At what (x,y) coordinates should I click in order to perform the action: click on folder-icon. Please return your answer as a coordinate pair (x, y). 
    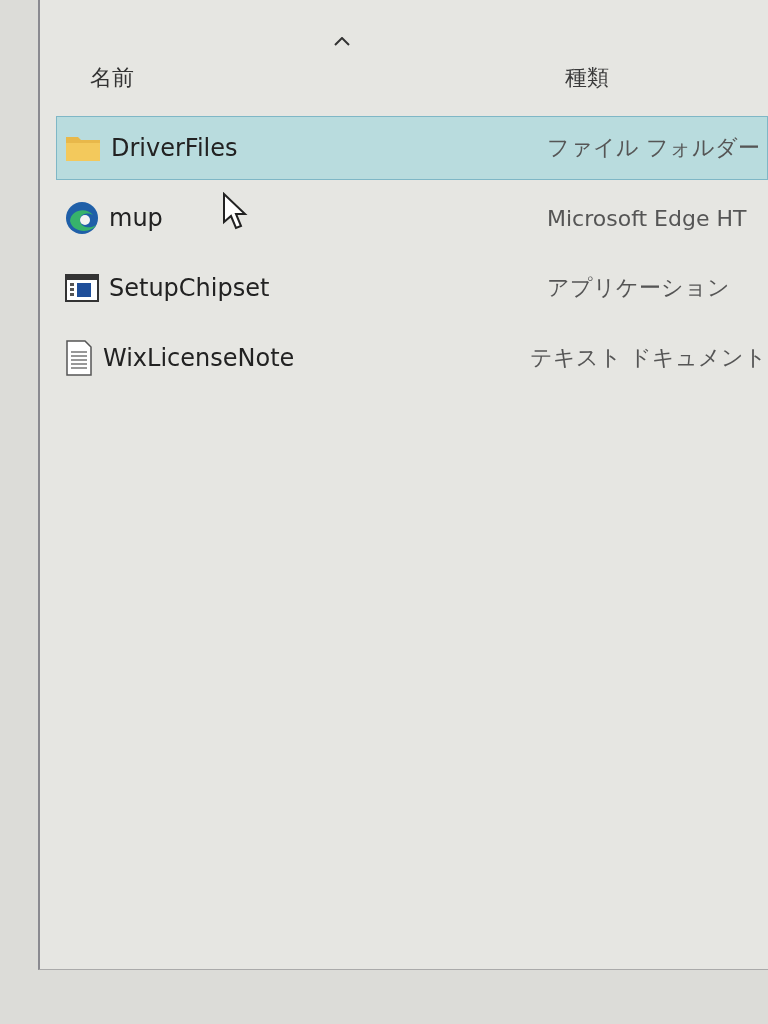
    Looking at the image, I should click on (83, 148).